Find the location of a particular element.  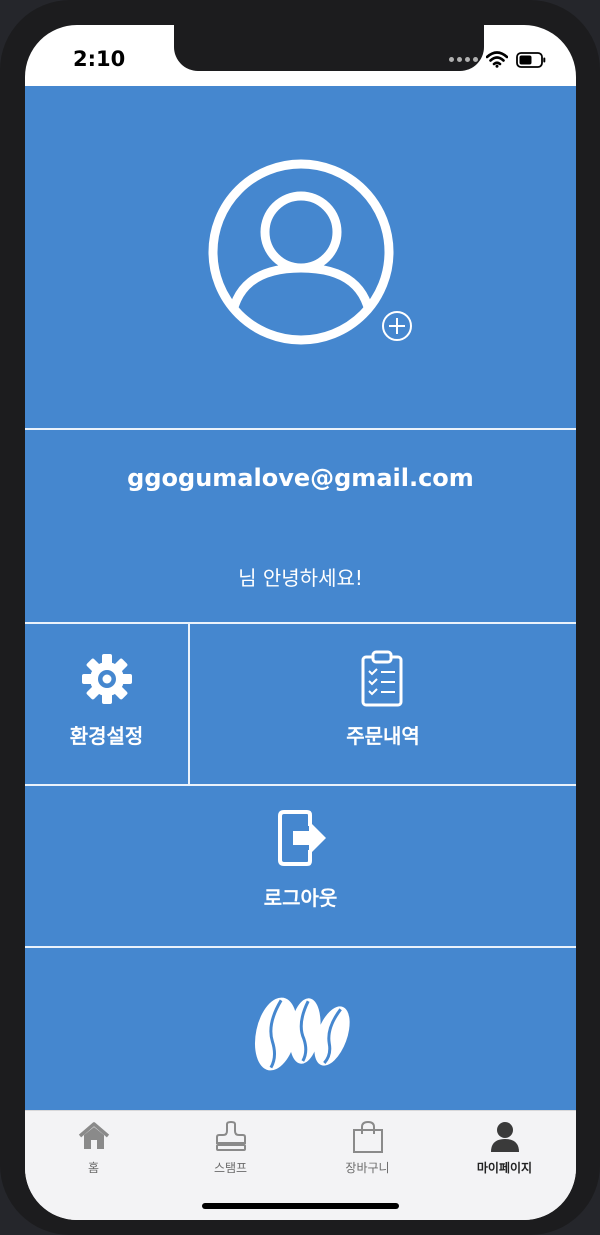

shopping-bag-icon is located at coordinates (367, 1137).